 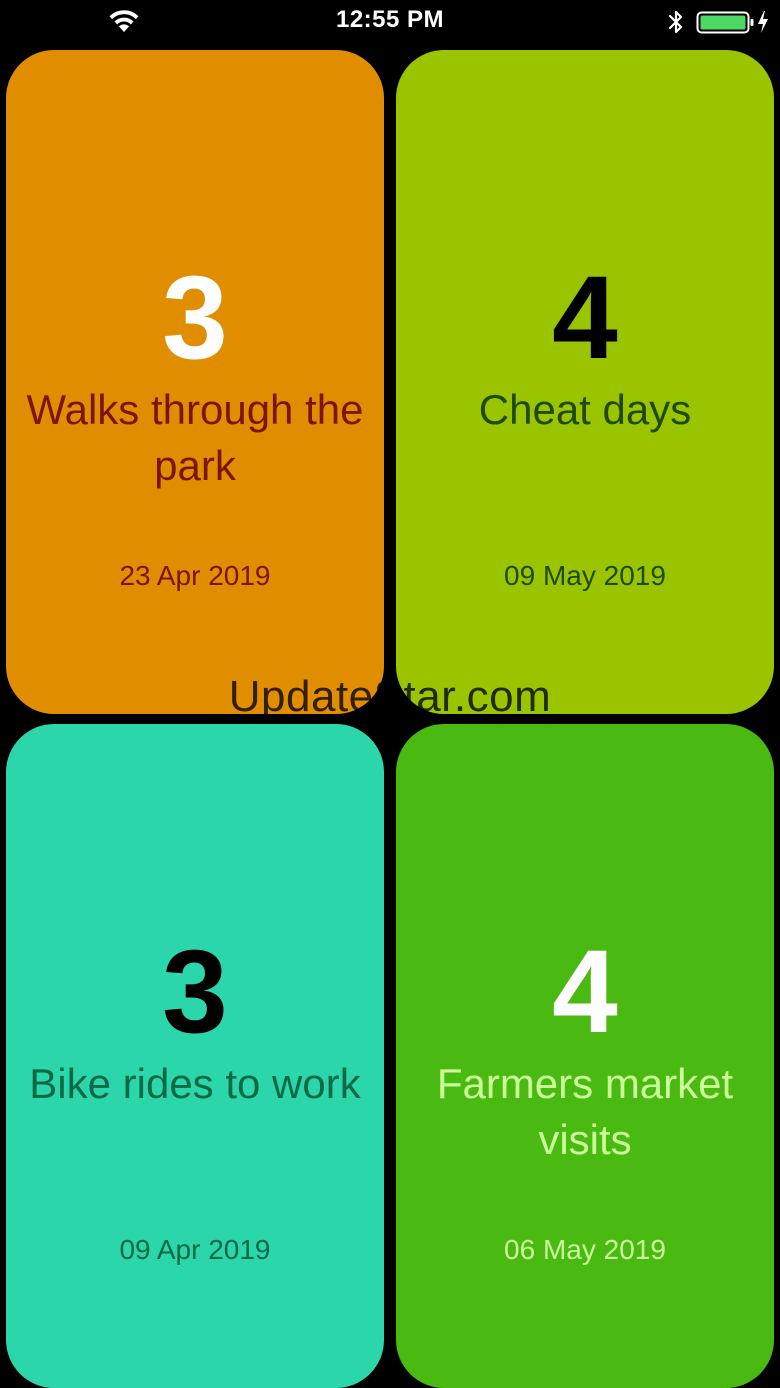 What do you see at coordinates (195, 575) in the screenshot?
I see `card-date: 23 Apr 2019` at bounding box center [195, 575].